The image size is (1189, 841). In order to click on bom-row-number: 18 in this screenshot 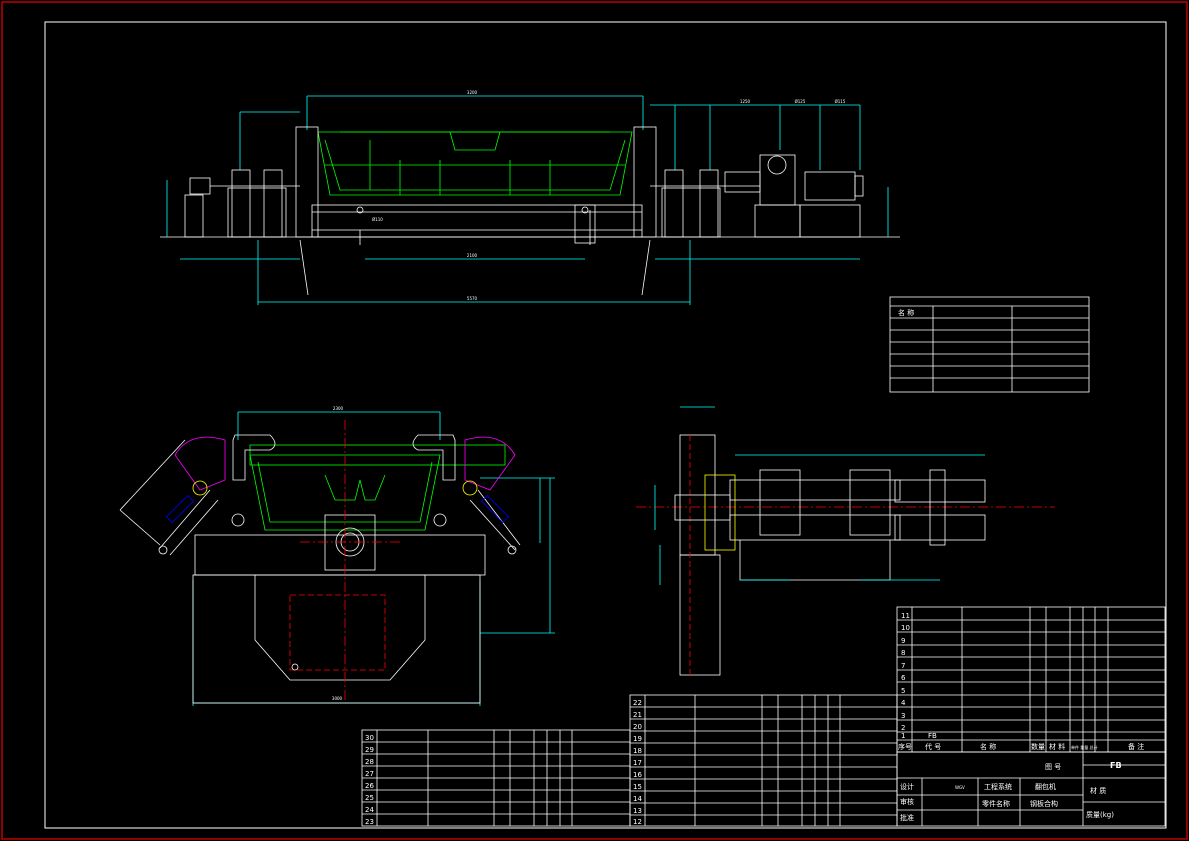, I will do `click(637, 751)`.